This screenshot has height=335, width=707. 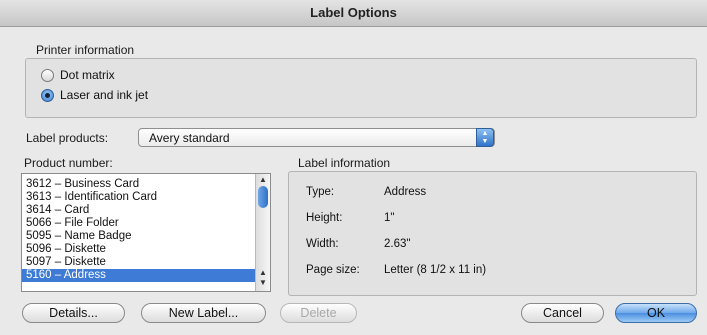 What do you see at coordinates (485, 137) in the screenshot?
I see `popup-arrows-icon: ▲ ▼` at bounding box center [485, 137].